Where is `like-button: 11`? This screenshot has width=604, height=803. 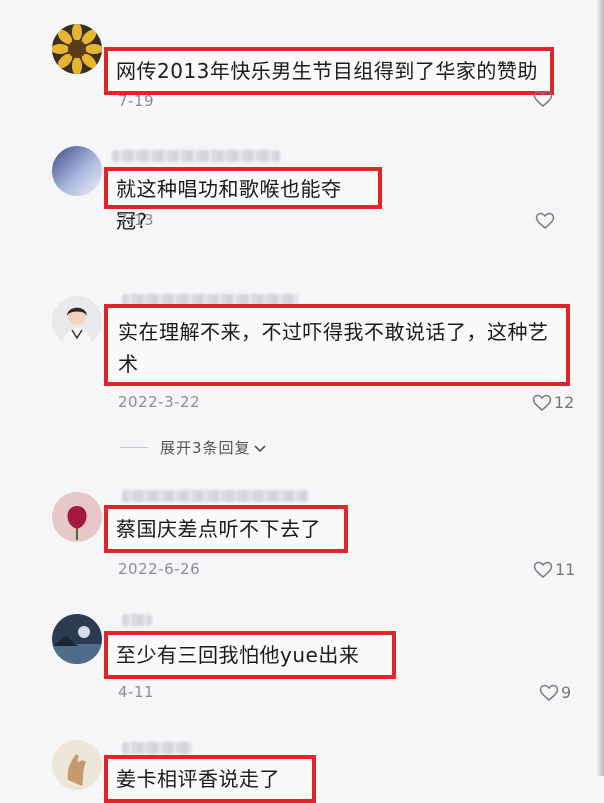
like-button: 11 is located at coordinates (554, 569).